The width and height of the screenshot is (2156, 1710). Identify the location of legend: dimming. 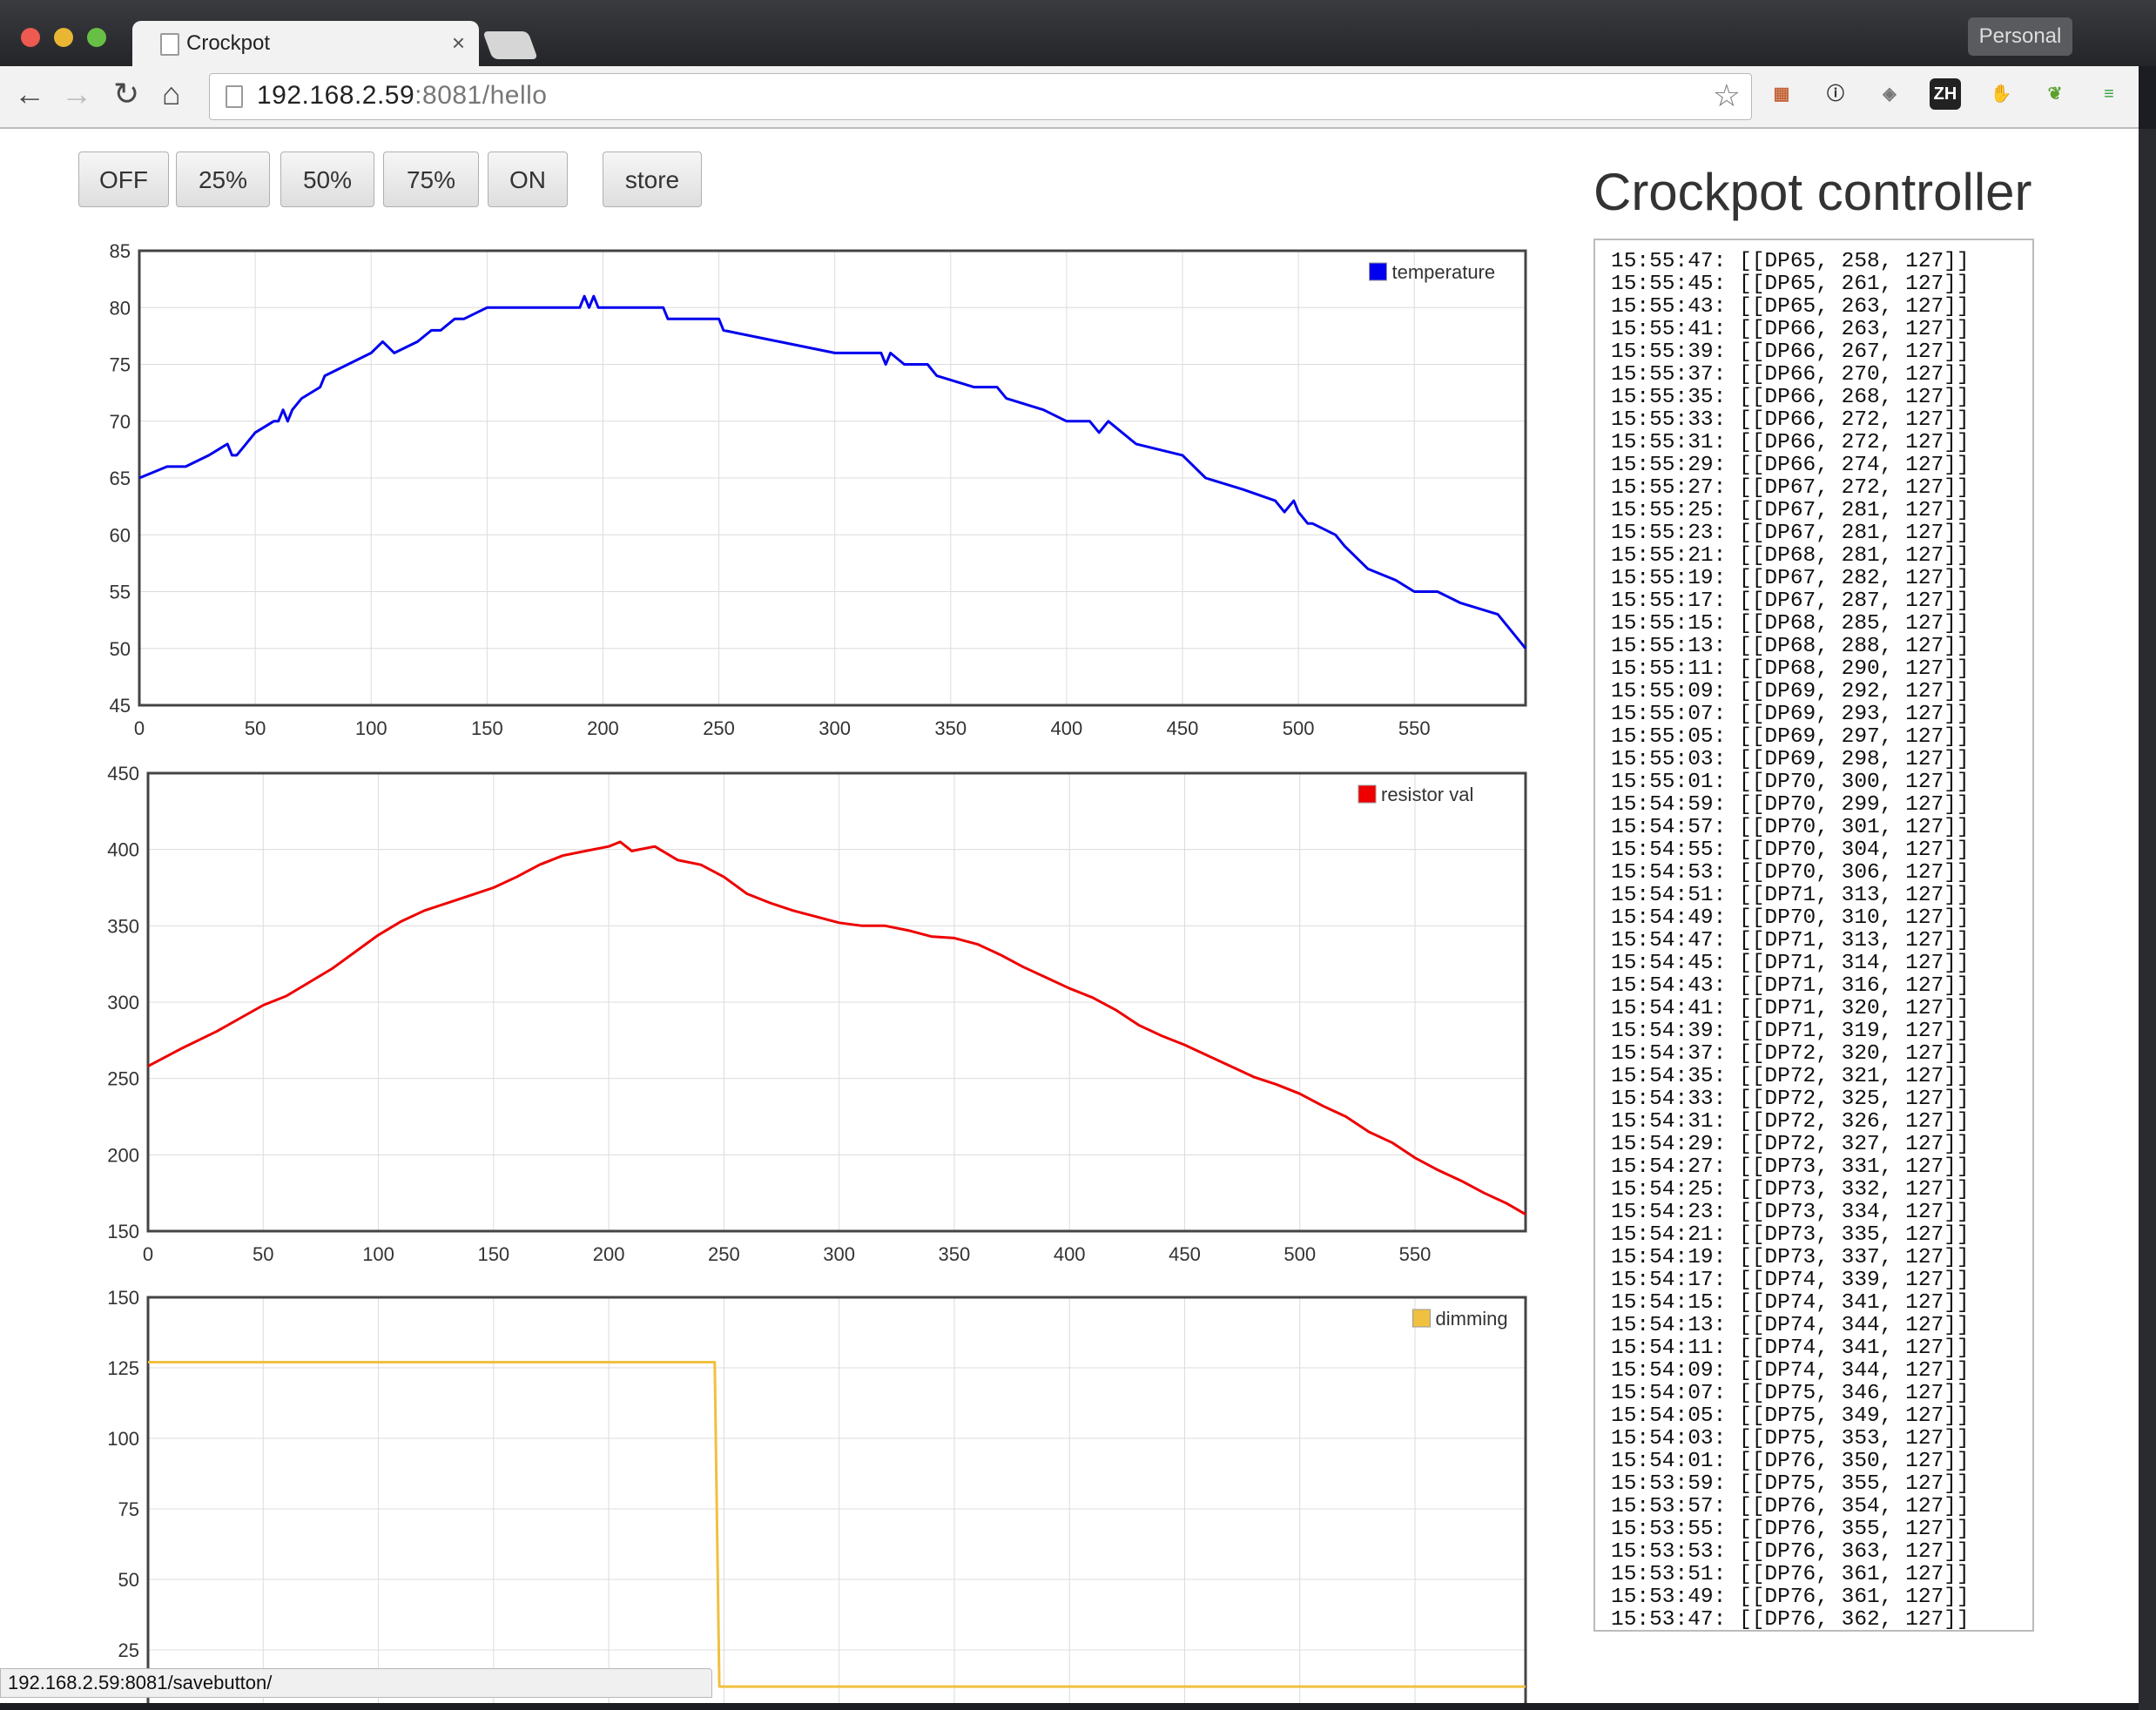
(1460, 1319).